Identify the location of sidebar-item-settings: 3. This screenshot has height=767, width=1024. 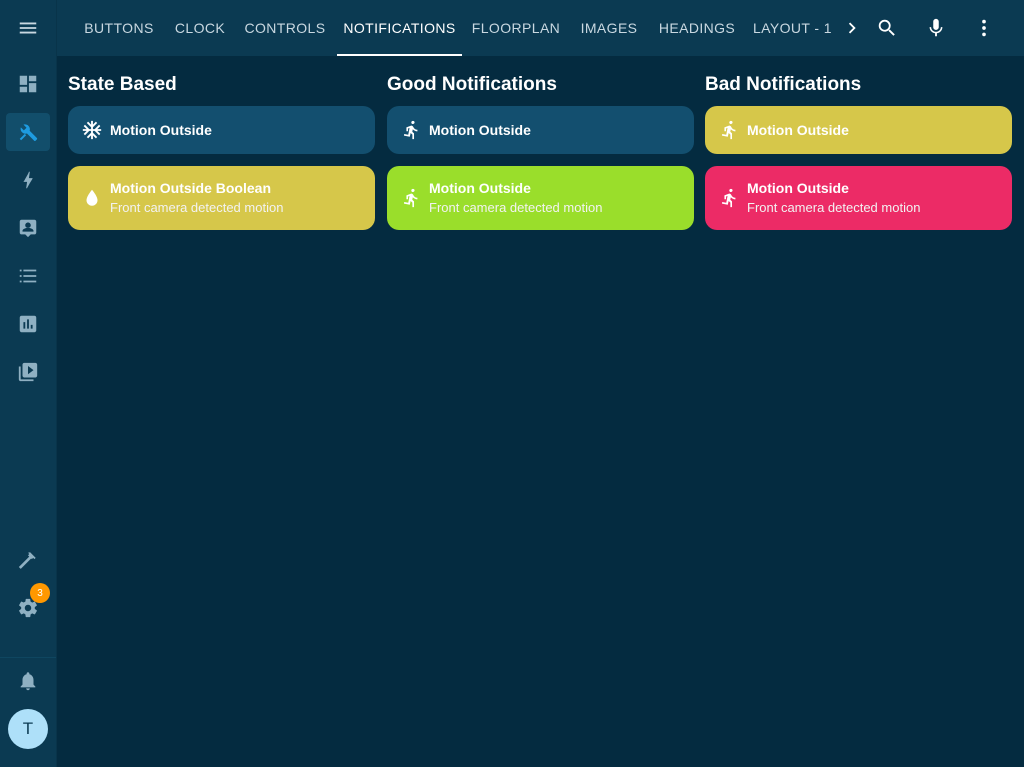
(28, 605).